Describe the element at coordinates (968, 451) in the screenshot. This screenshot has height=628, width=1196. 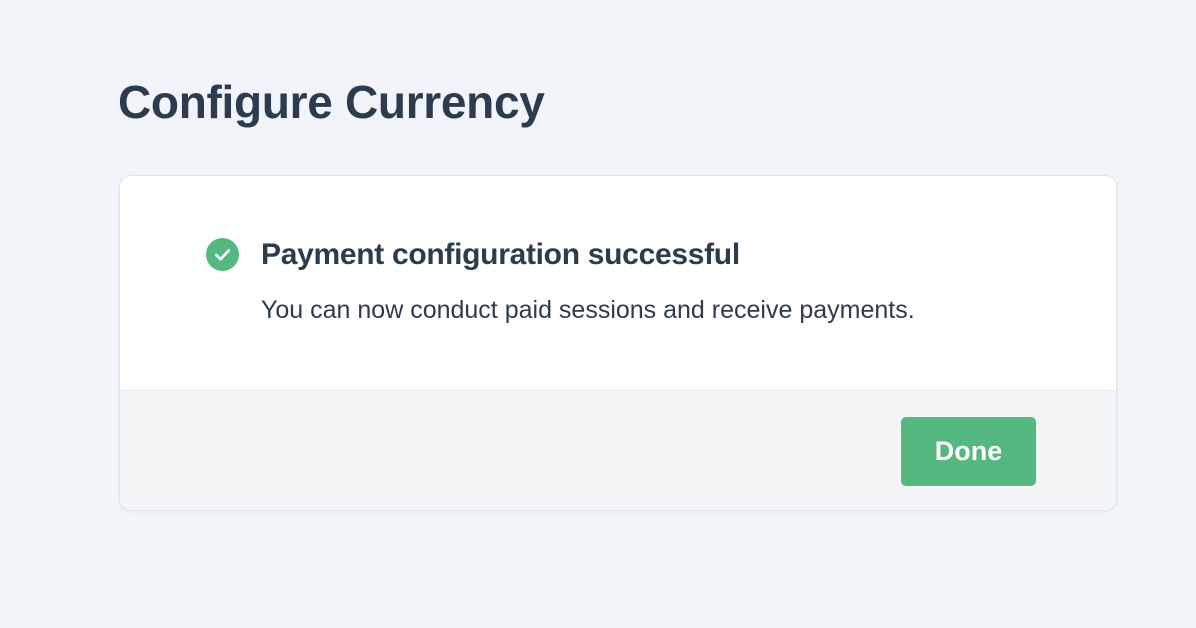
I see `done-button: Done` at that location.